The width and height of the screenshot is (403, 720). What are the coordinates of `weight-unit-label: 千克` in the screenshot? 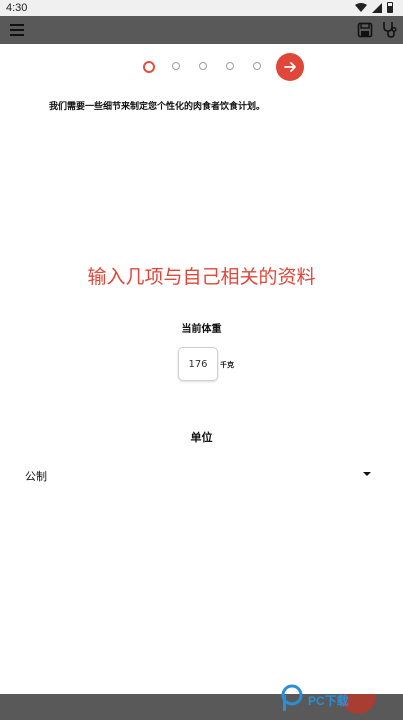 It's located at (227, 365).